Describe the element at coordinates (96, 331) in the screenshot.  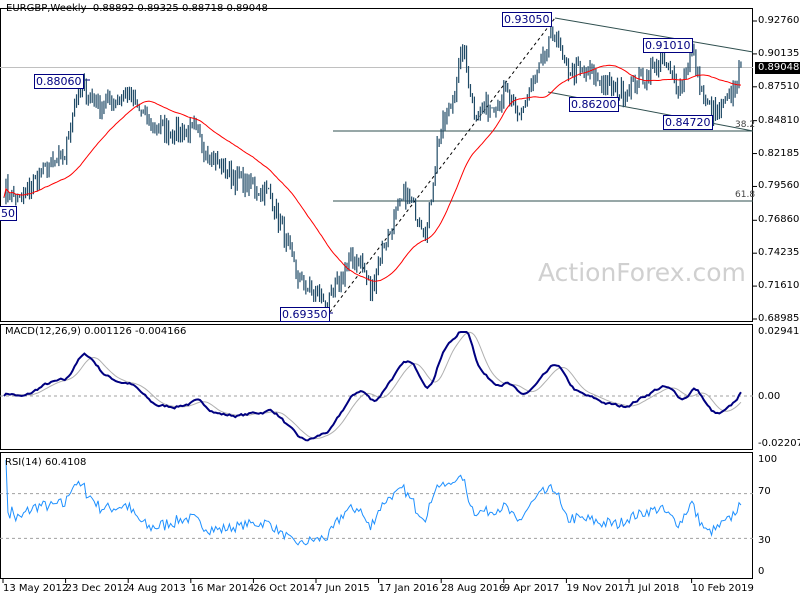
I see `macd-label: MACD(12,26,9) 0.001126 -0.004166` at that location.